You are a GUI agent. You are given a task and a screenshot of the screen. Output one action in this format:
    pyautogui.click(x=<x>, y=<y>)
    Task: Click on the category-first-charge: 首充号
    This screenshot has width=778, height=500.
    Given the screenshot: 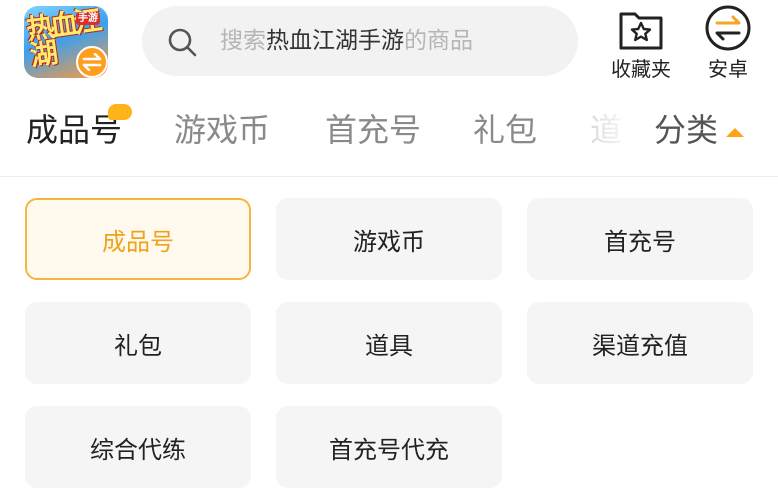 What is the action you would take?
    pyautogui.click(x=640, y=239)
    